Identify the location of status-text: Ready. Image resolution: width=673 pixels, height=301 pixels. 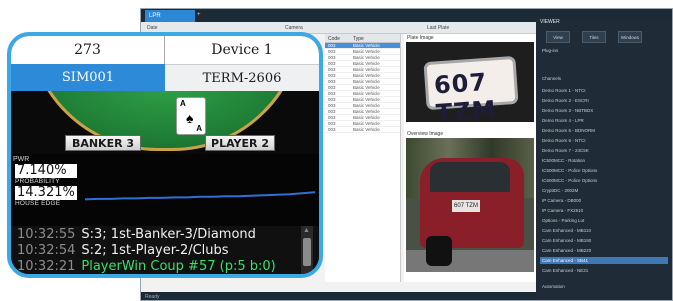
(152, 297).